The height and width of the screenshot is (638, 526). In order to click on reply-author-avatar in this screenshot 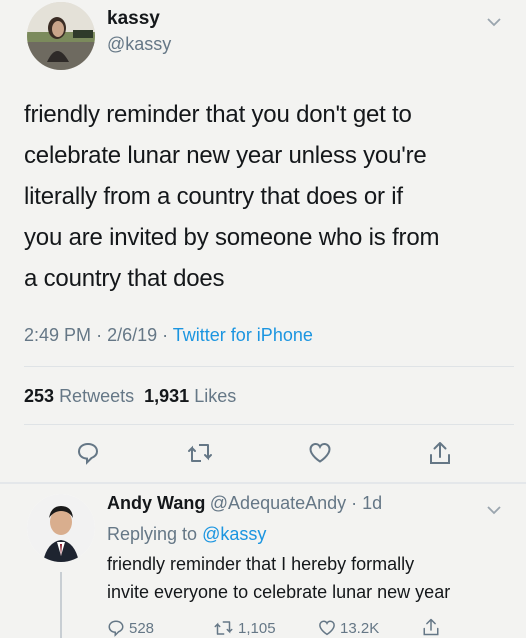, I will do `click(61, 528)`.